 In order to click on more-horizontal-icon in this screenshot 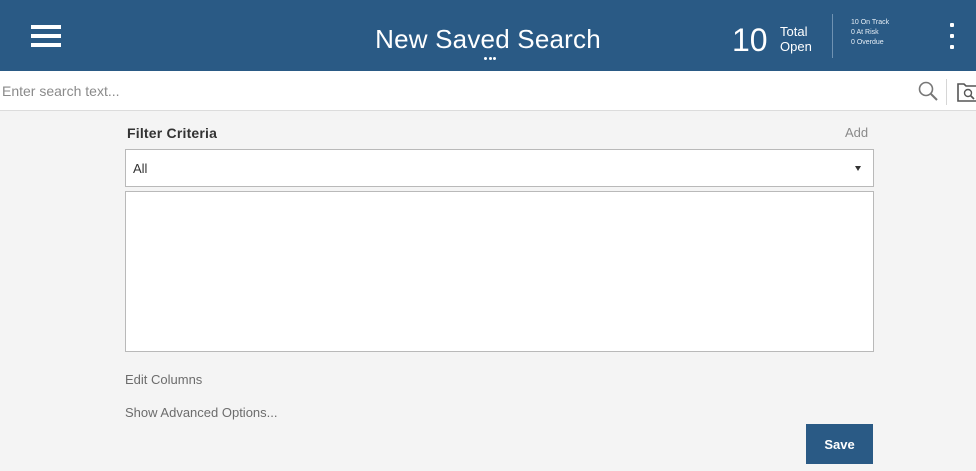, I will do `click(490, 60)`.